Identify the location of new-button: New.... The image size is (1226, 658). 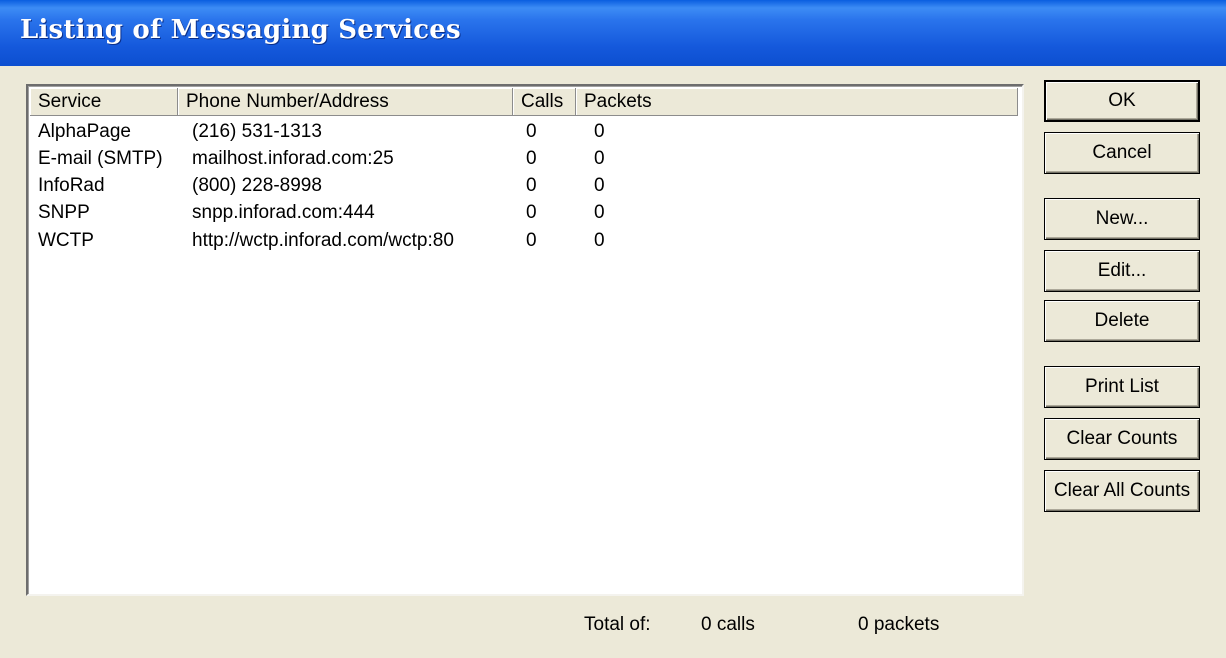
(1122, 219).